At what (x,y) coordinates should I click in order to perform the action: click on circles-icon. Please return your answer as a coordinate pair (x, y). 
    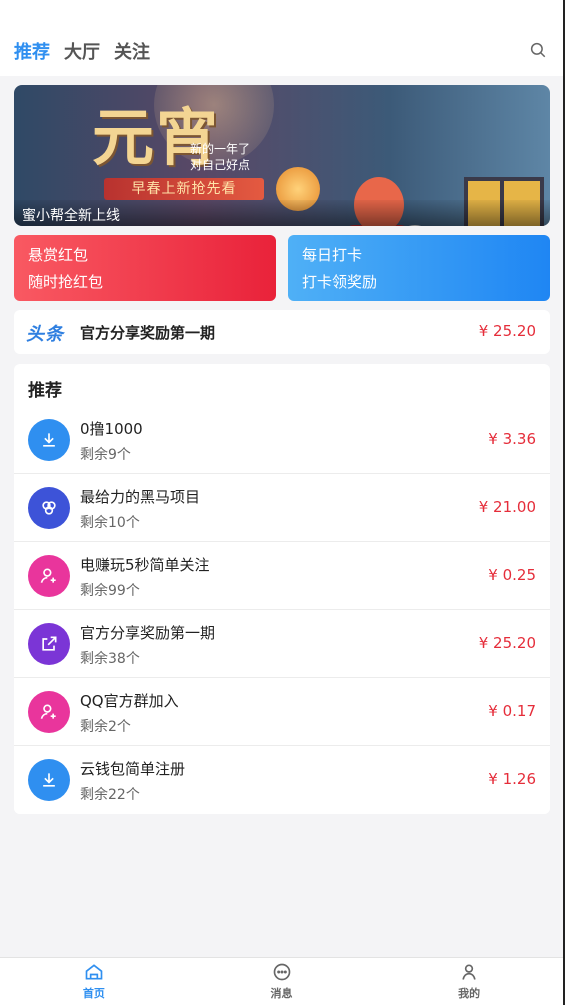
    Looking at the image, I should click on (49, 508).